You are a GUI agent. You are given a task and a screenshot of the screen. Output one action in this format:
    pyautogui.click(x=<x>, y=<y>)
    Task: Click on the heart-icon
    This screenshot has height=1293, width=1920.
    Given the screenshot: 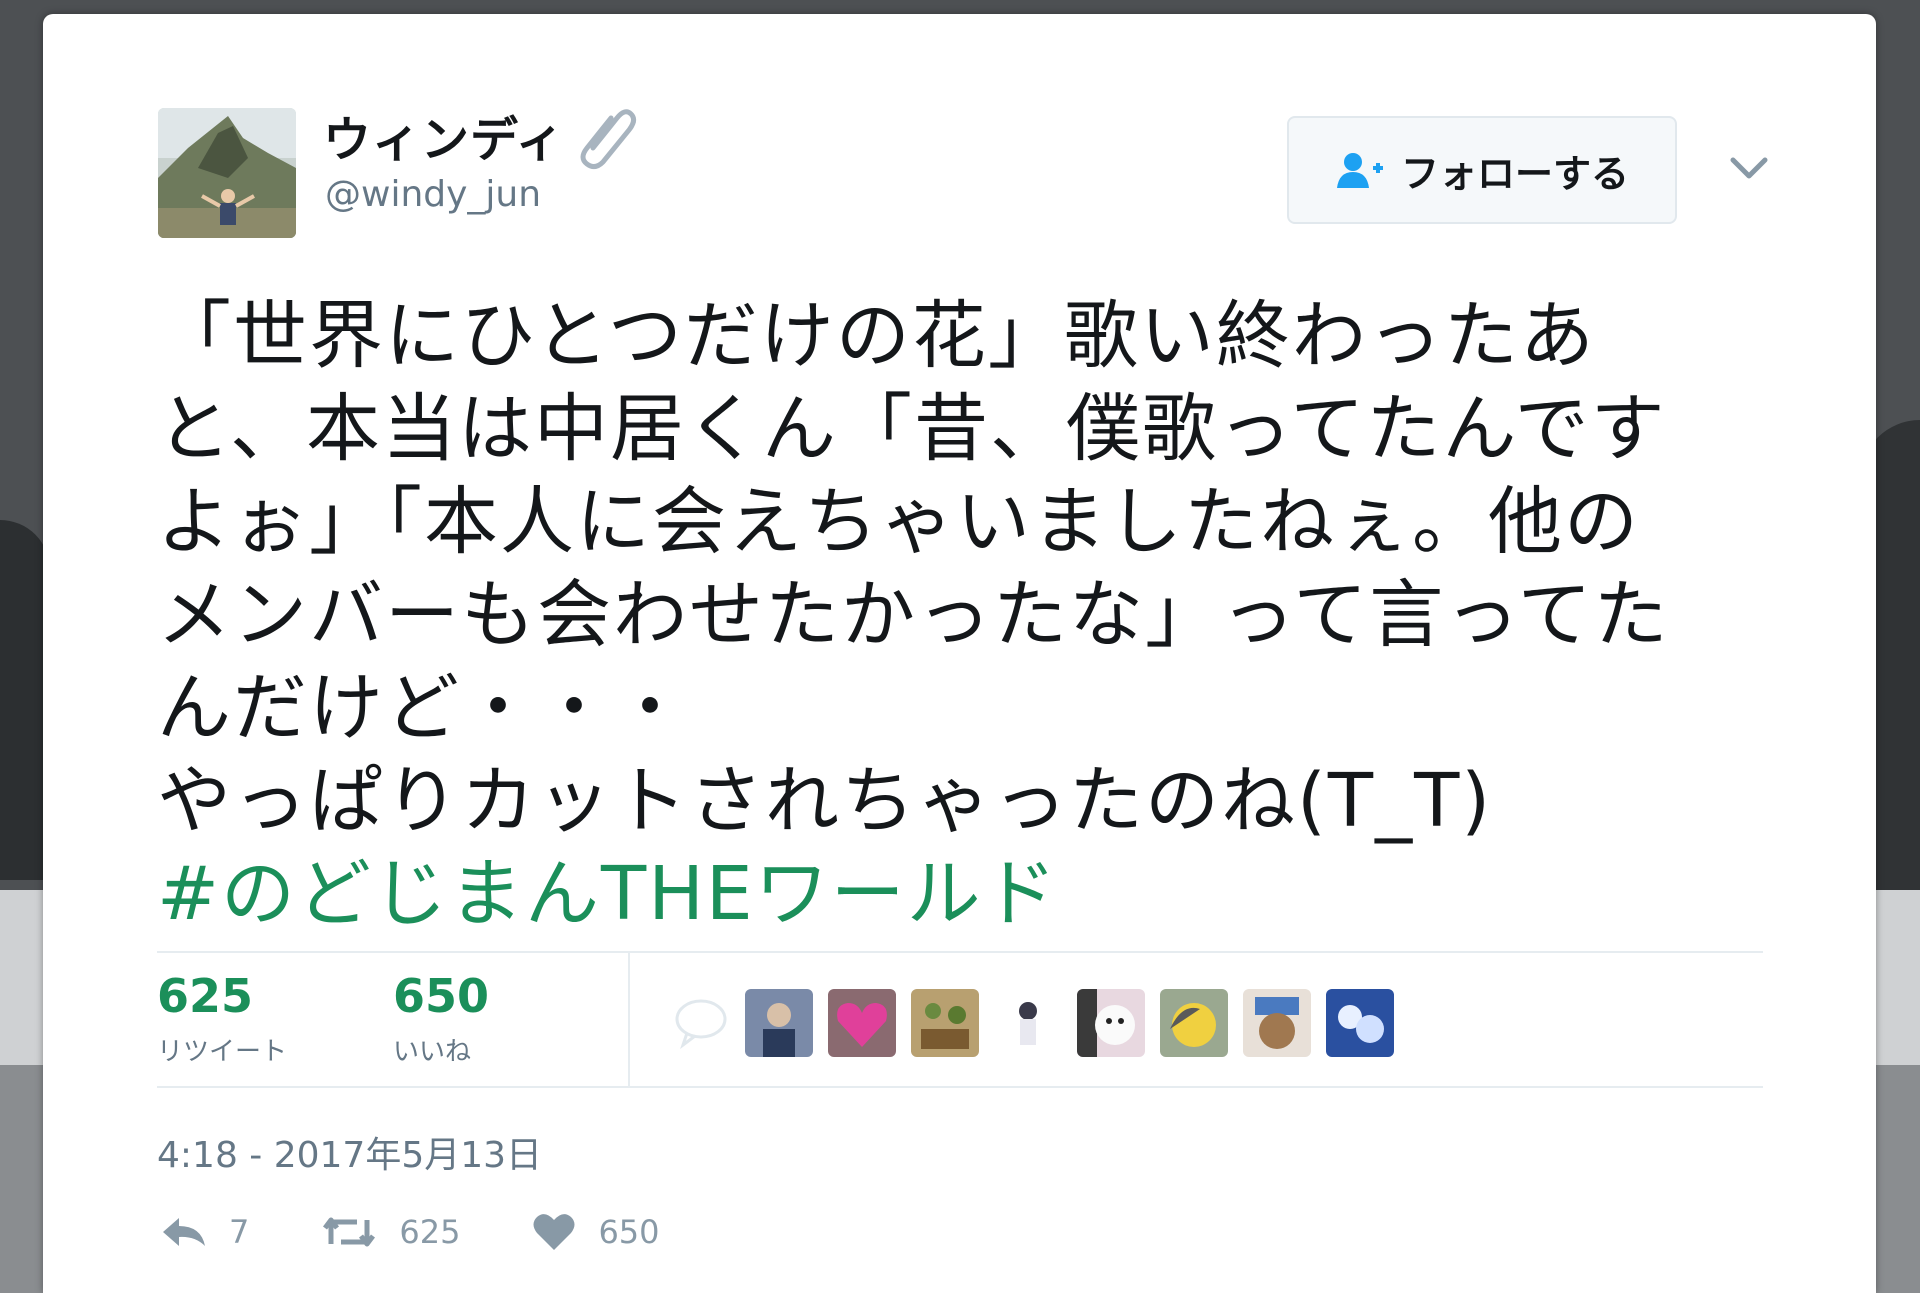 What is the action you would take?
    pyautogui.click(x=554, y=1232)
    